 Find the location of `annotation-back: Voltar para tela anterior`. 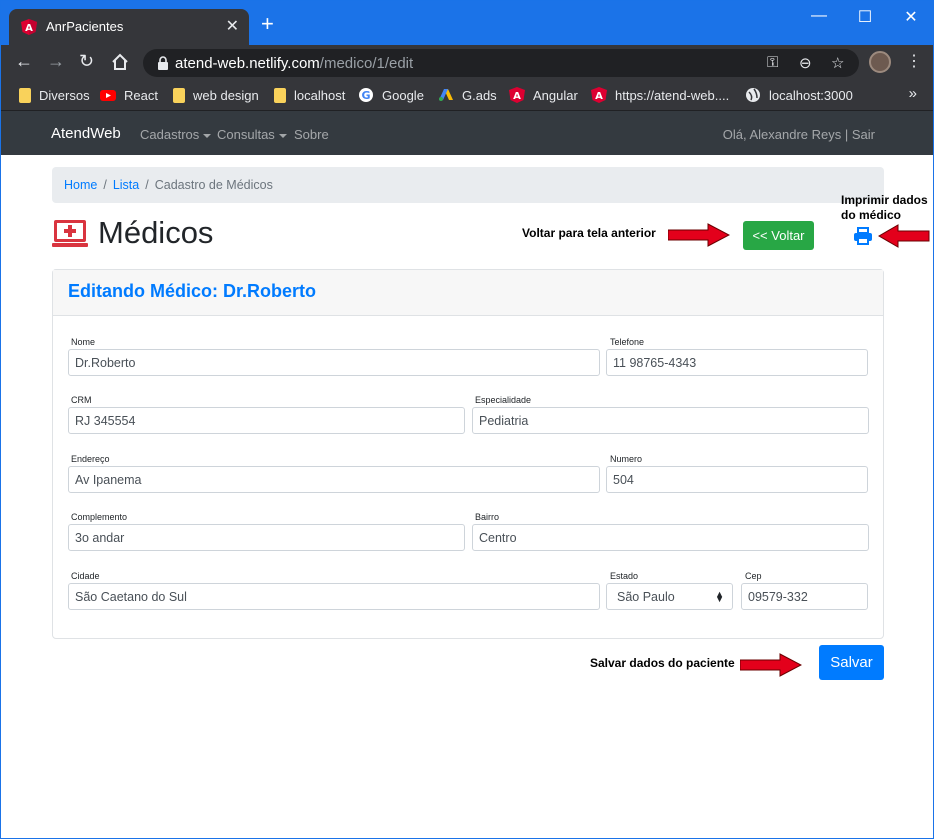

annotation-back: Voltar para tela anterior is located at coordinates (589, 233).